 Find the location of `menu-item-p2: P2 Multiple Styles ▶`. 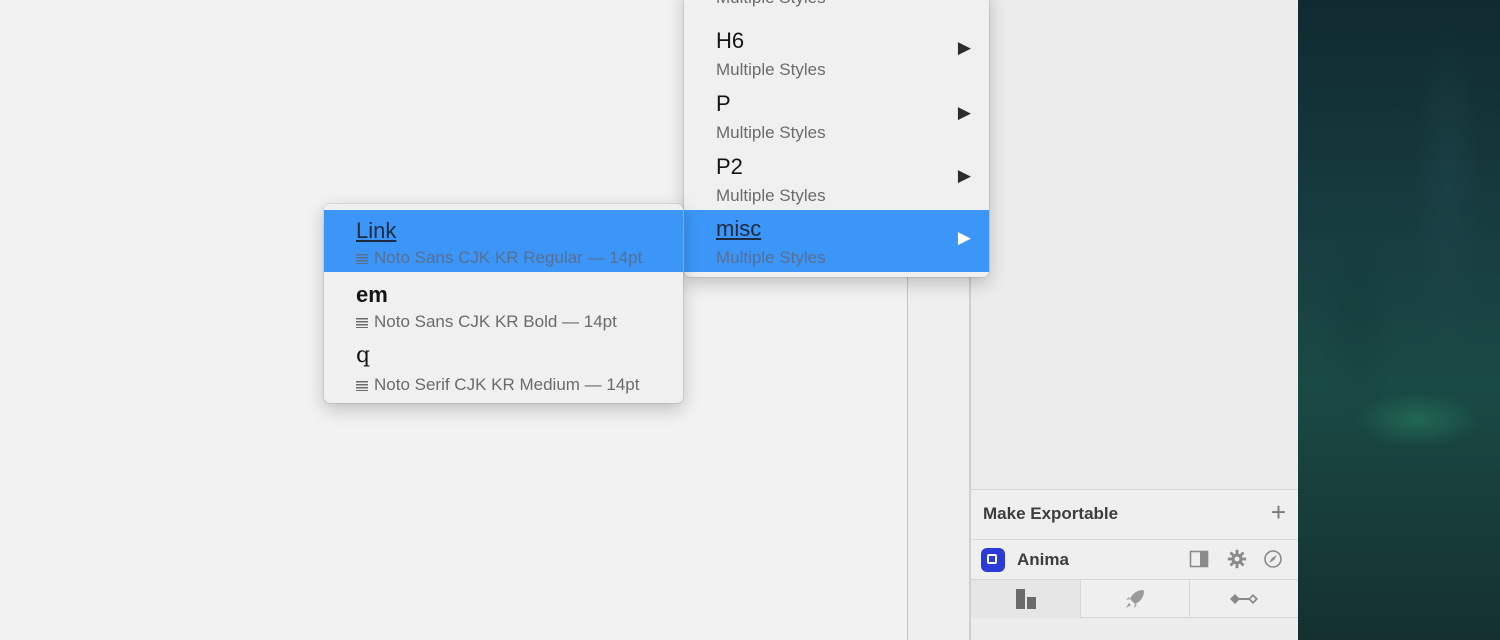

menu-item-p2: P2 Multiple Styles ▶ is located at coordinates (836, 179).